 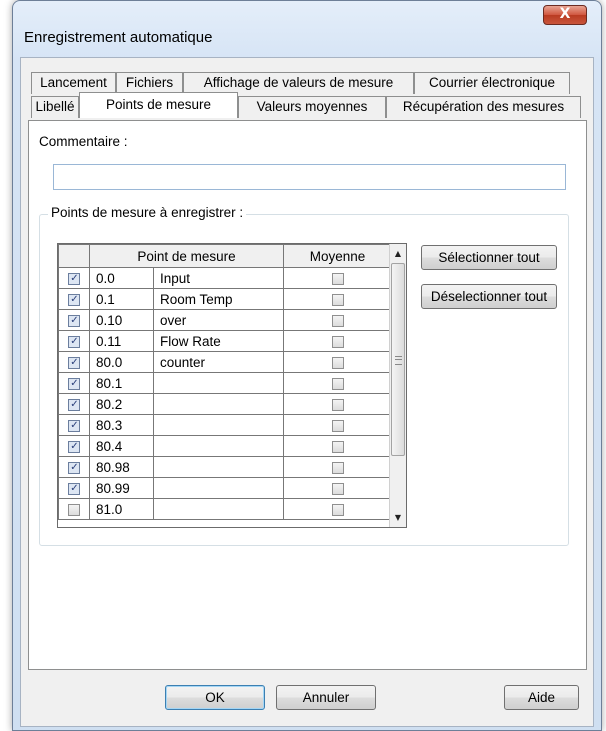 I want to click on table-row: ✓ 80.2 ✓, so click(x=225, y=404).